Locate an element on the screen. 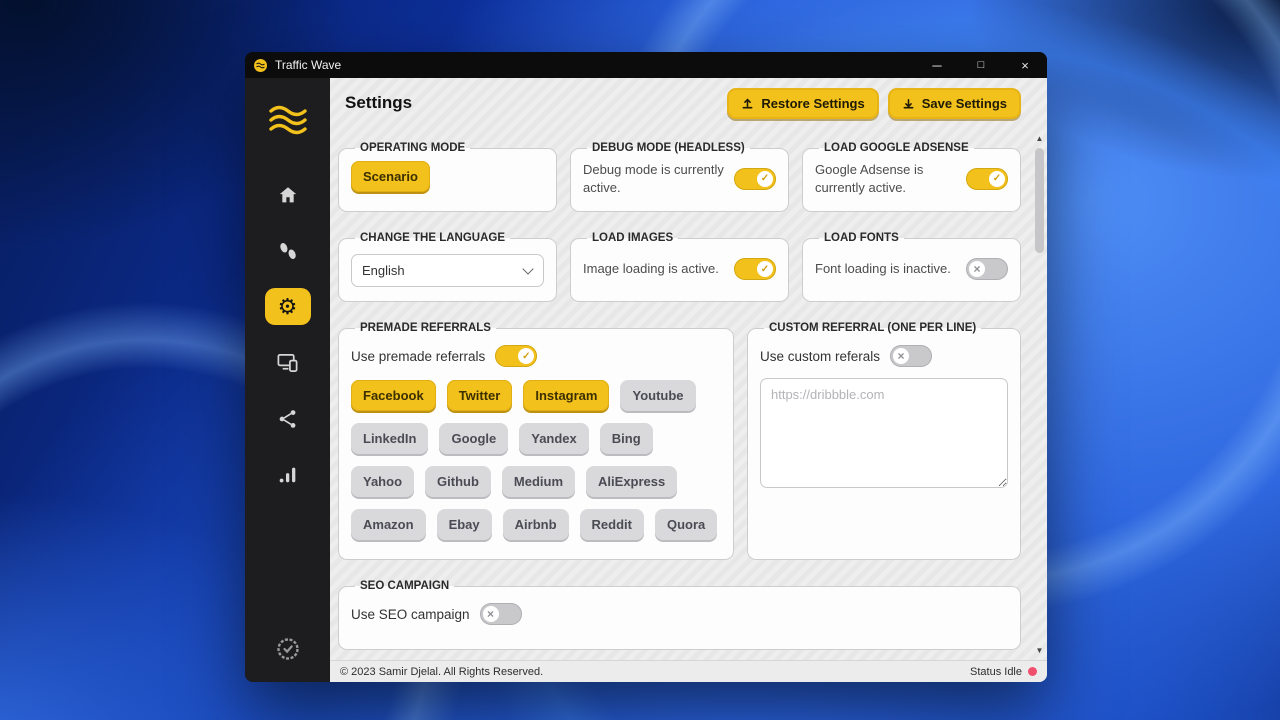  seo-campaign-toggle is located at coordinates (500, 614).